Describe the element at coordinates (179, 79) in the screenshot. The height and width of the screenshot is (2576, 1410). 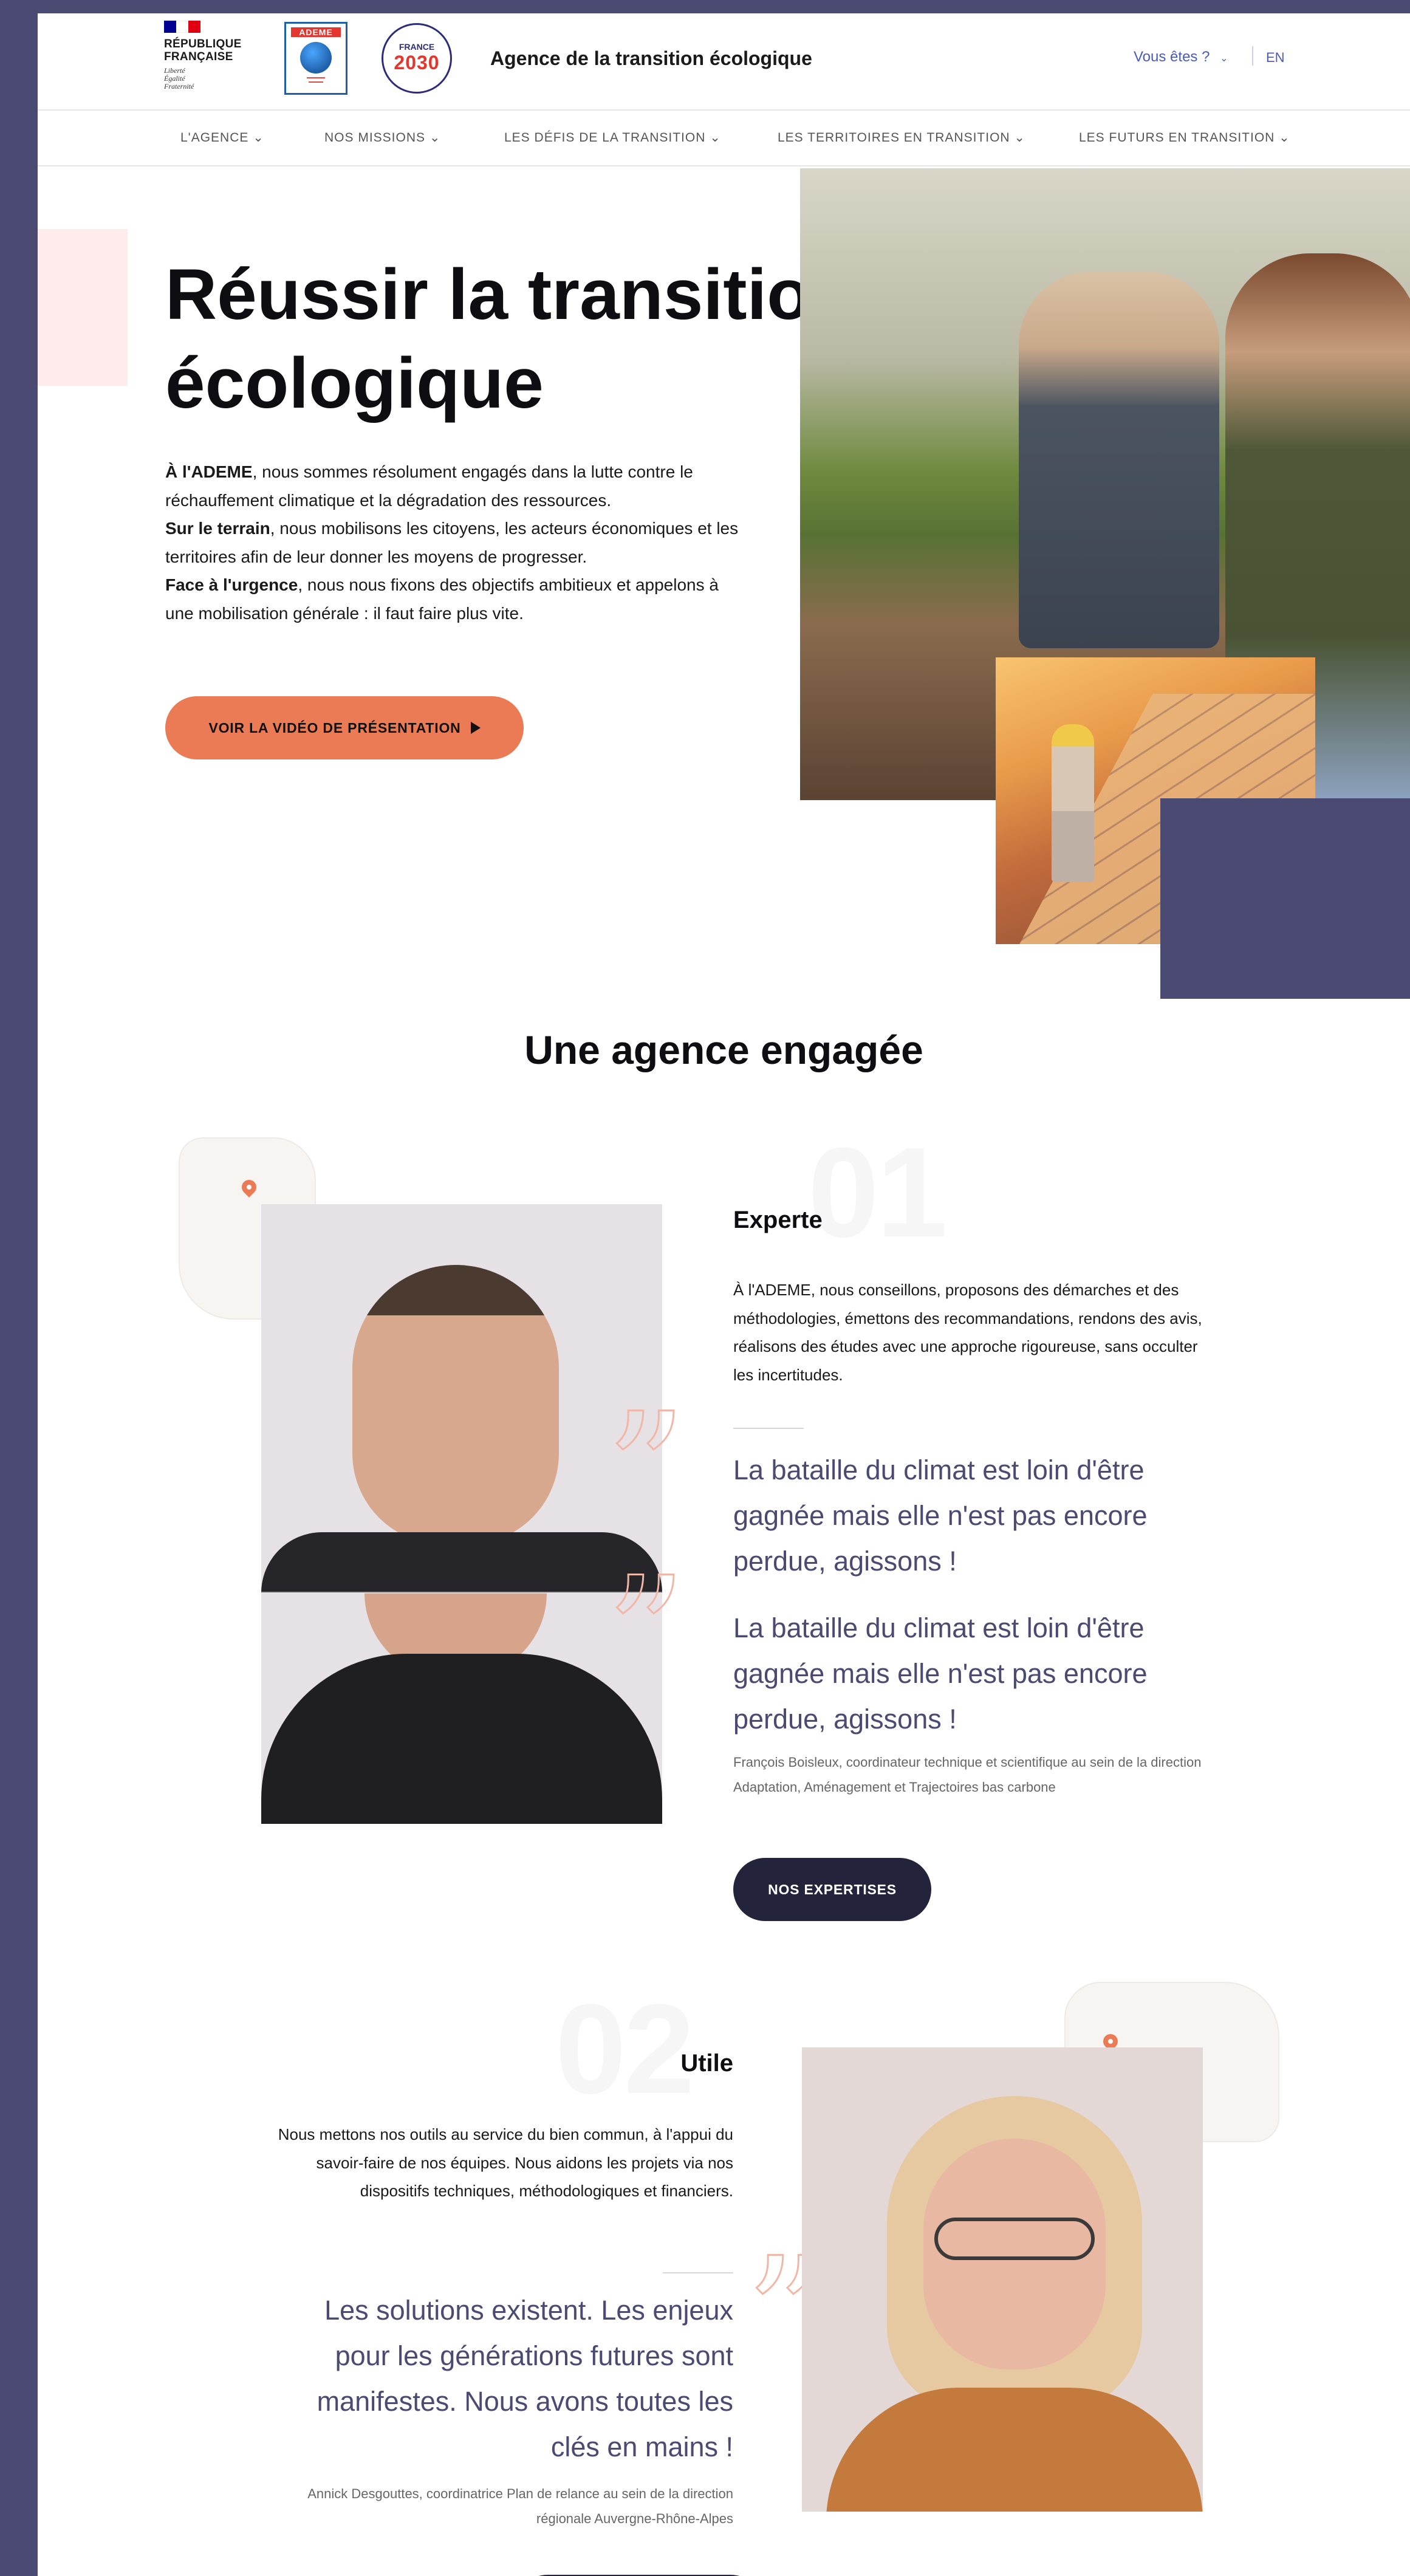
I see `rf-motto: Liberté Égalité Fraternité` at that location.